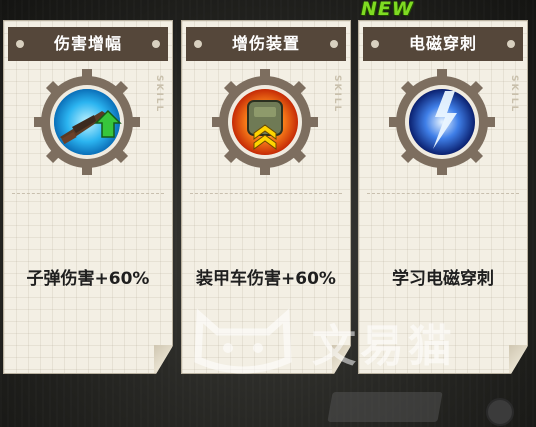  I want to click on background-coin, so click(500, 412).